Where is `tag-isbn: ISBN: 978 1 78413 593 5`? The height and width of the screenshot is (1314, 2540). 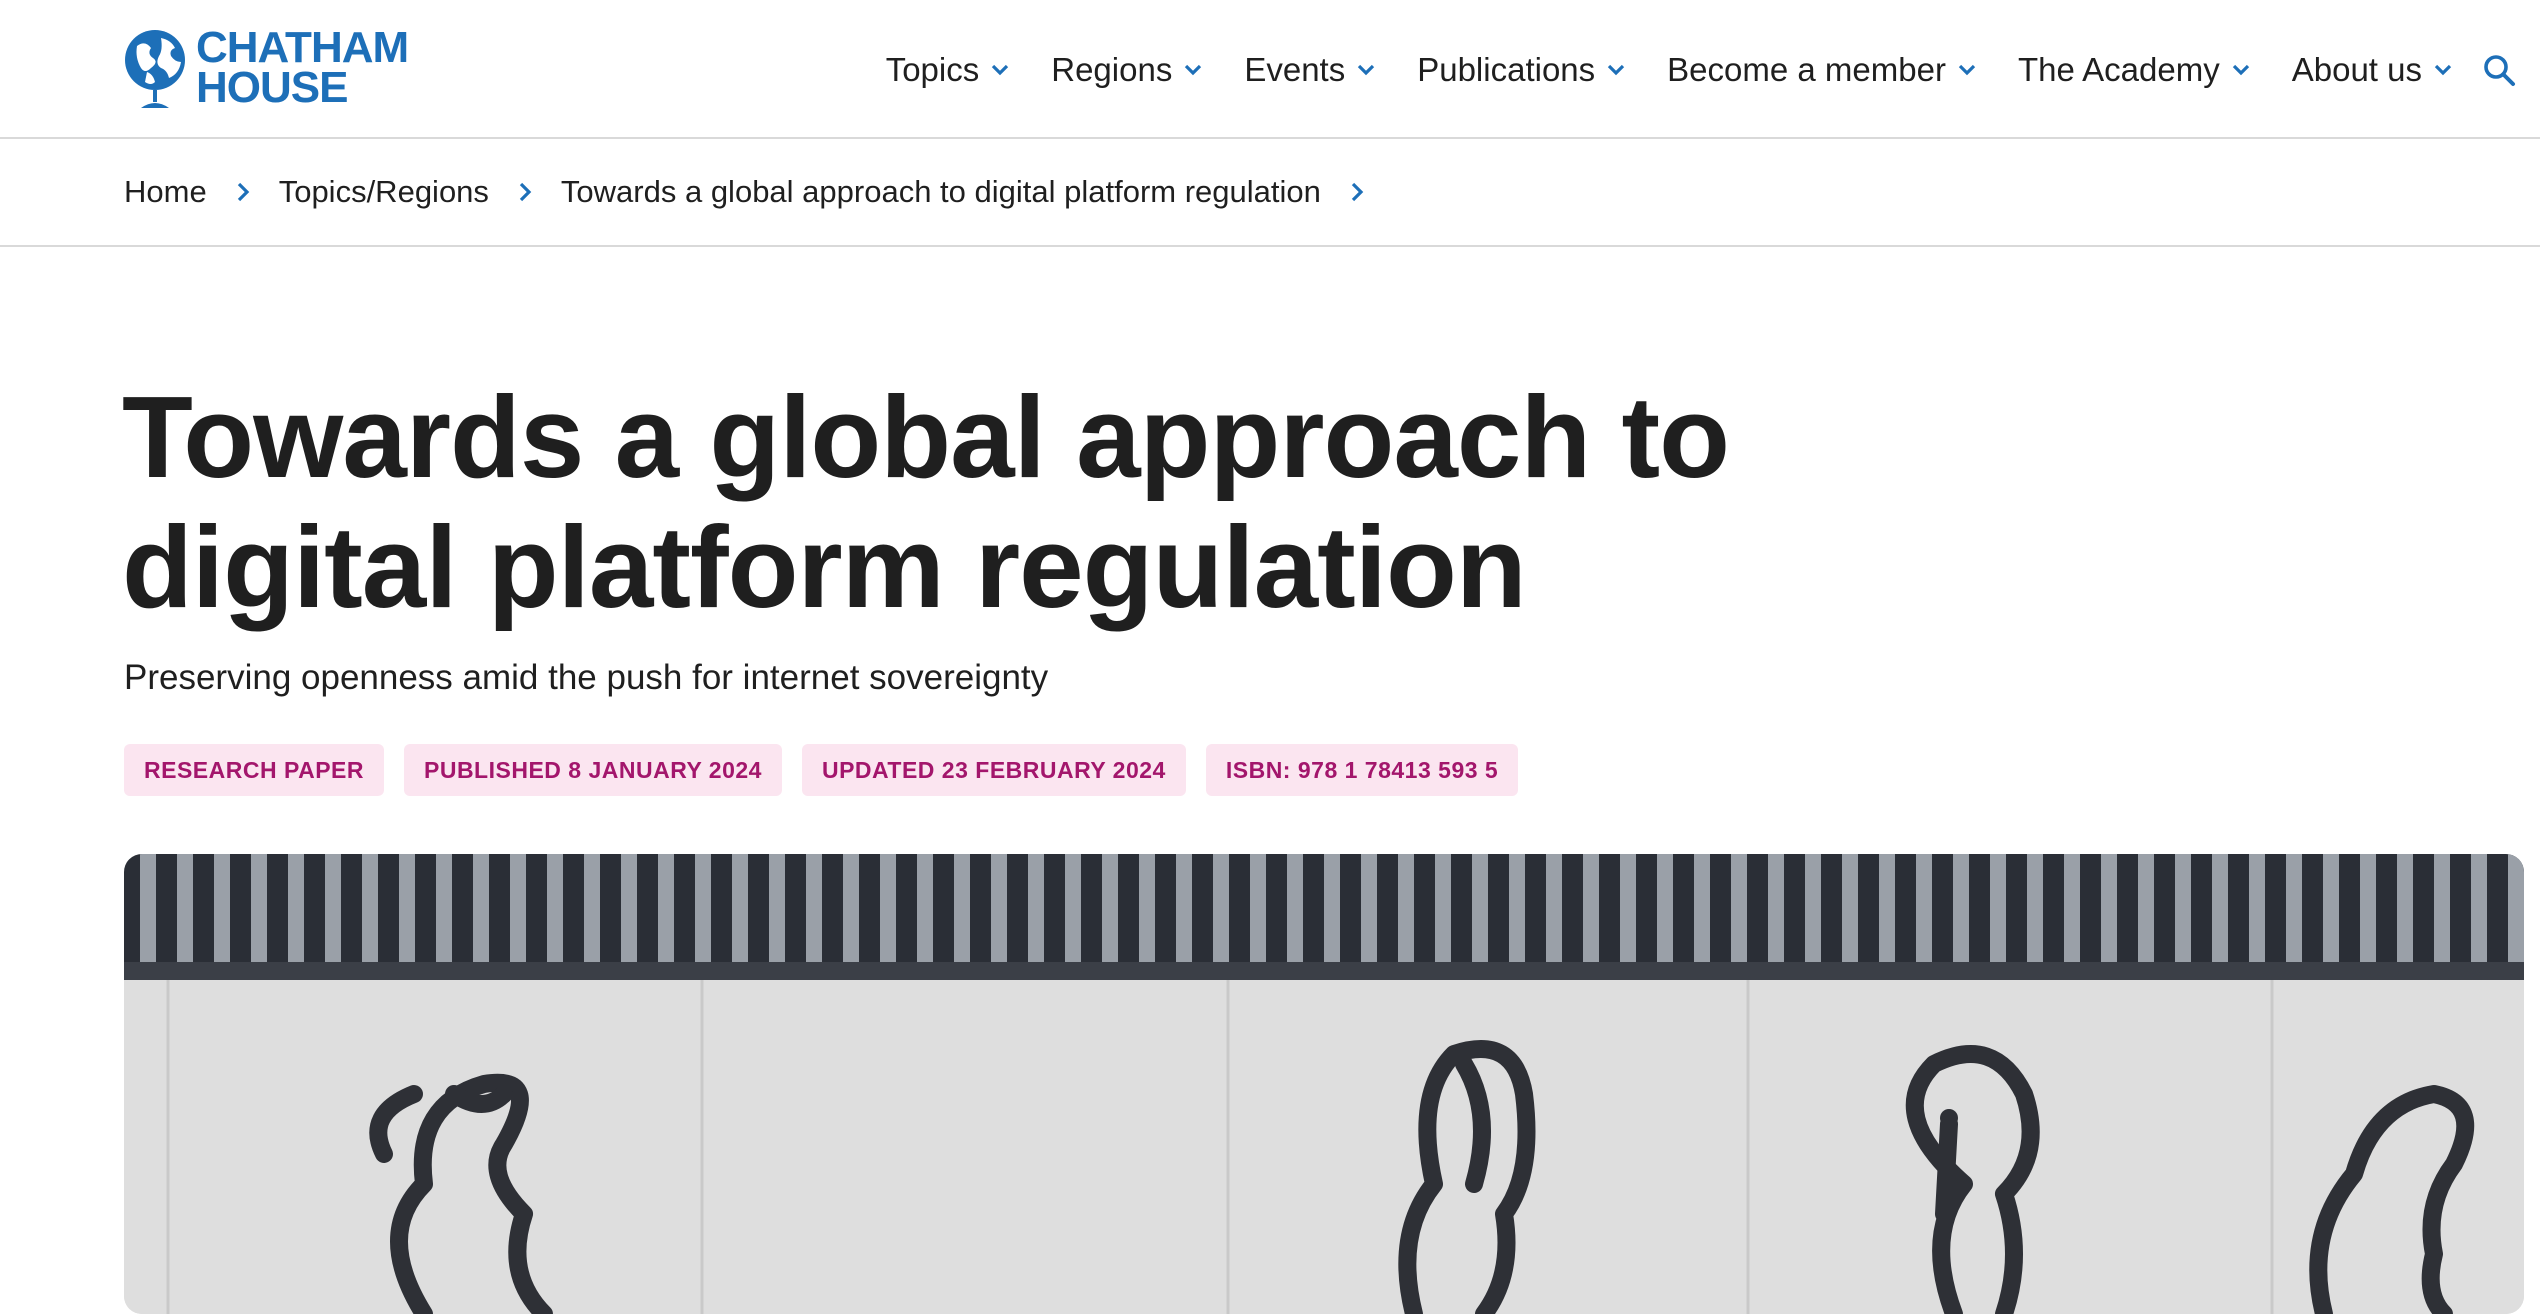 tag-isbn: ISBN: 978 1 78413 593 5 is located at coordinates (1362, 770).